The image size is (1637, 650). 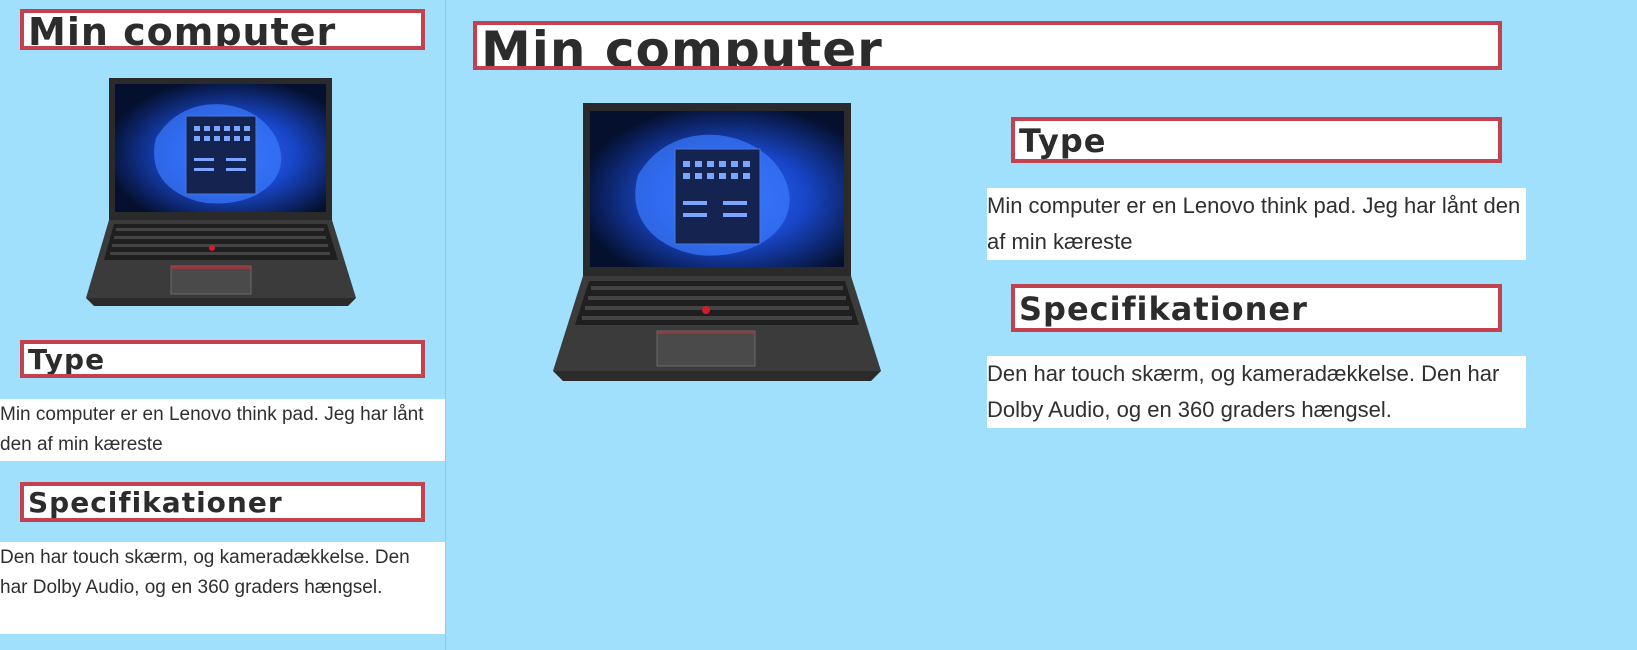 I want to click on type-heading: Type, so click(x=222, y=359).